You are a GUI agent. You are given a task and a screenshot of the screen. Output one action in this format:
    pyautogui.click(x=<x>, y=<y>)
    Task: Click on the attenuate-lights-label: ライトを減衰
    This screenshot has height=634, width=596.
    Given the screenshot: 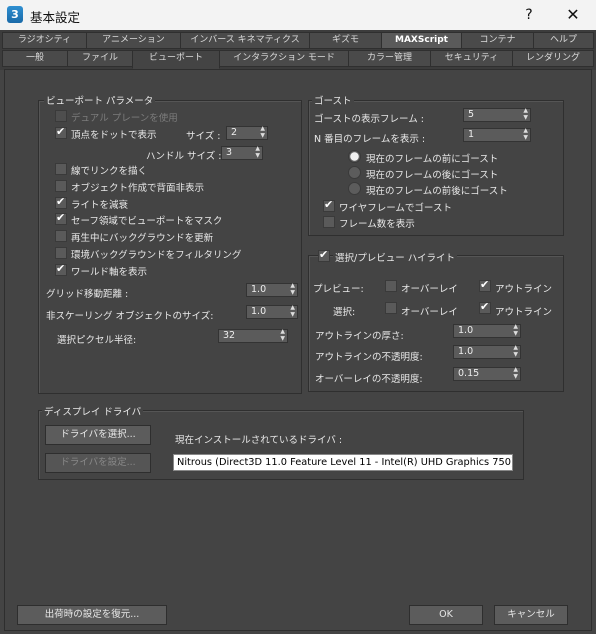 What is the action you would take?
    pyautogui.click(x=100, y=205)
    